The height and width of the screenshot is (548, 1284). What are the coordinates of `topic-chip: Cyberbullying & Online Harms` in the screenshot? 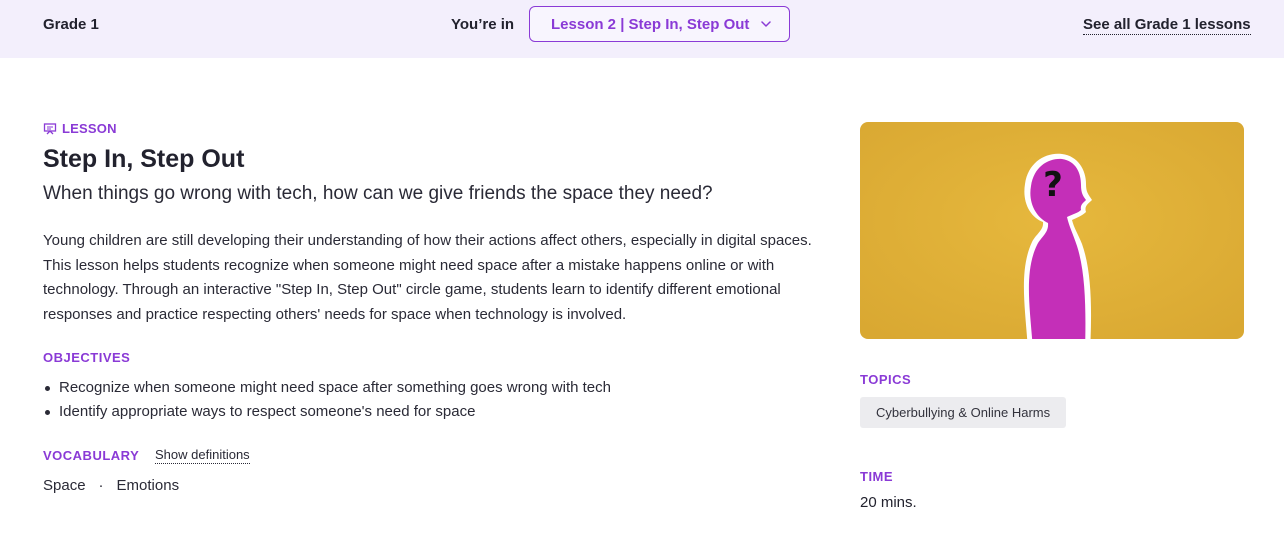 It's located at (963, 412).